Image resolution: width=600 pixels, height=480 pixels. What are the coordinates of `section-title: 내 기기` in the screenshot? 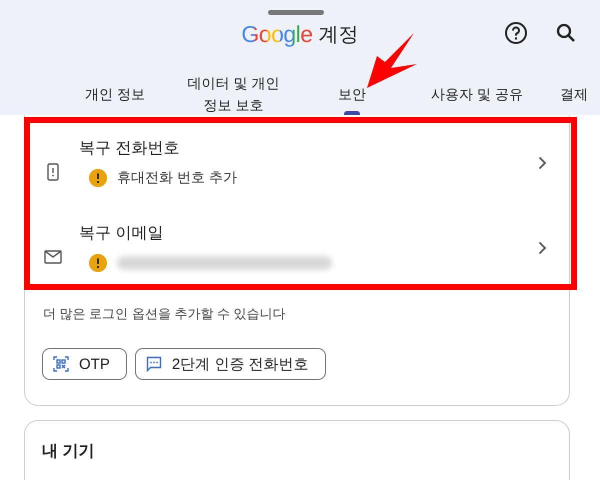 It's located at (69, 452).